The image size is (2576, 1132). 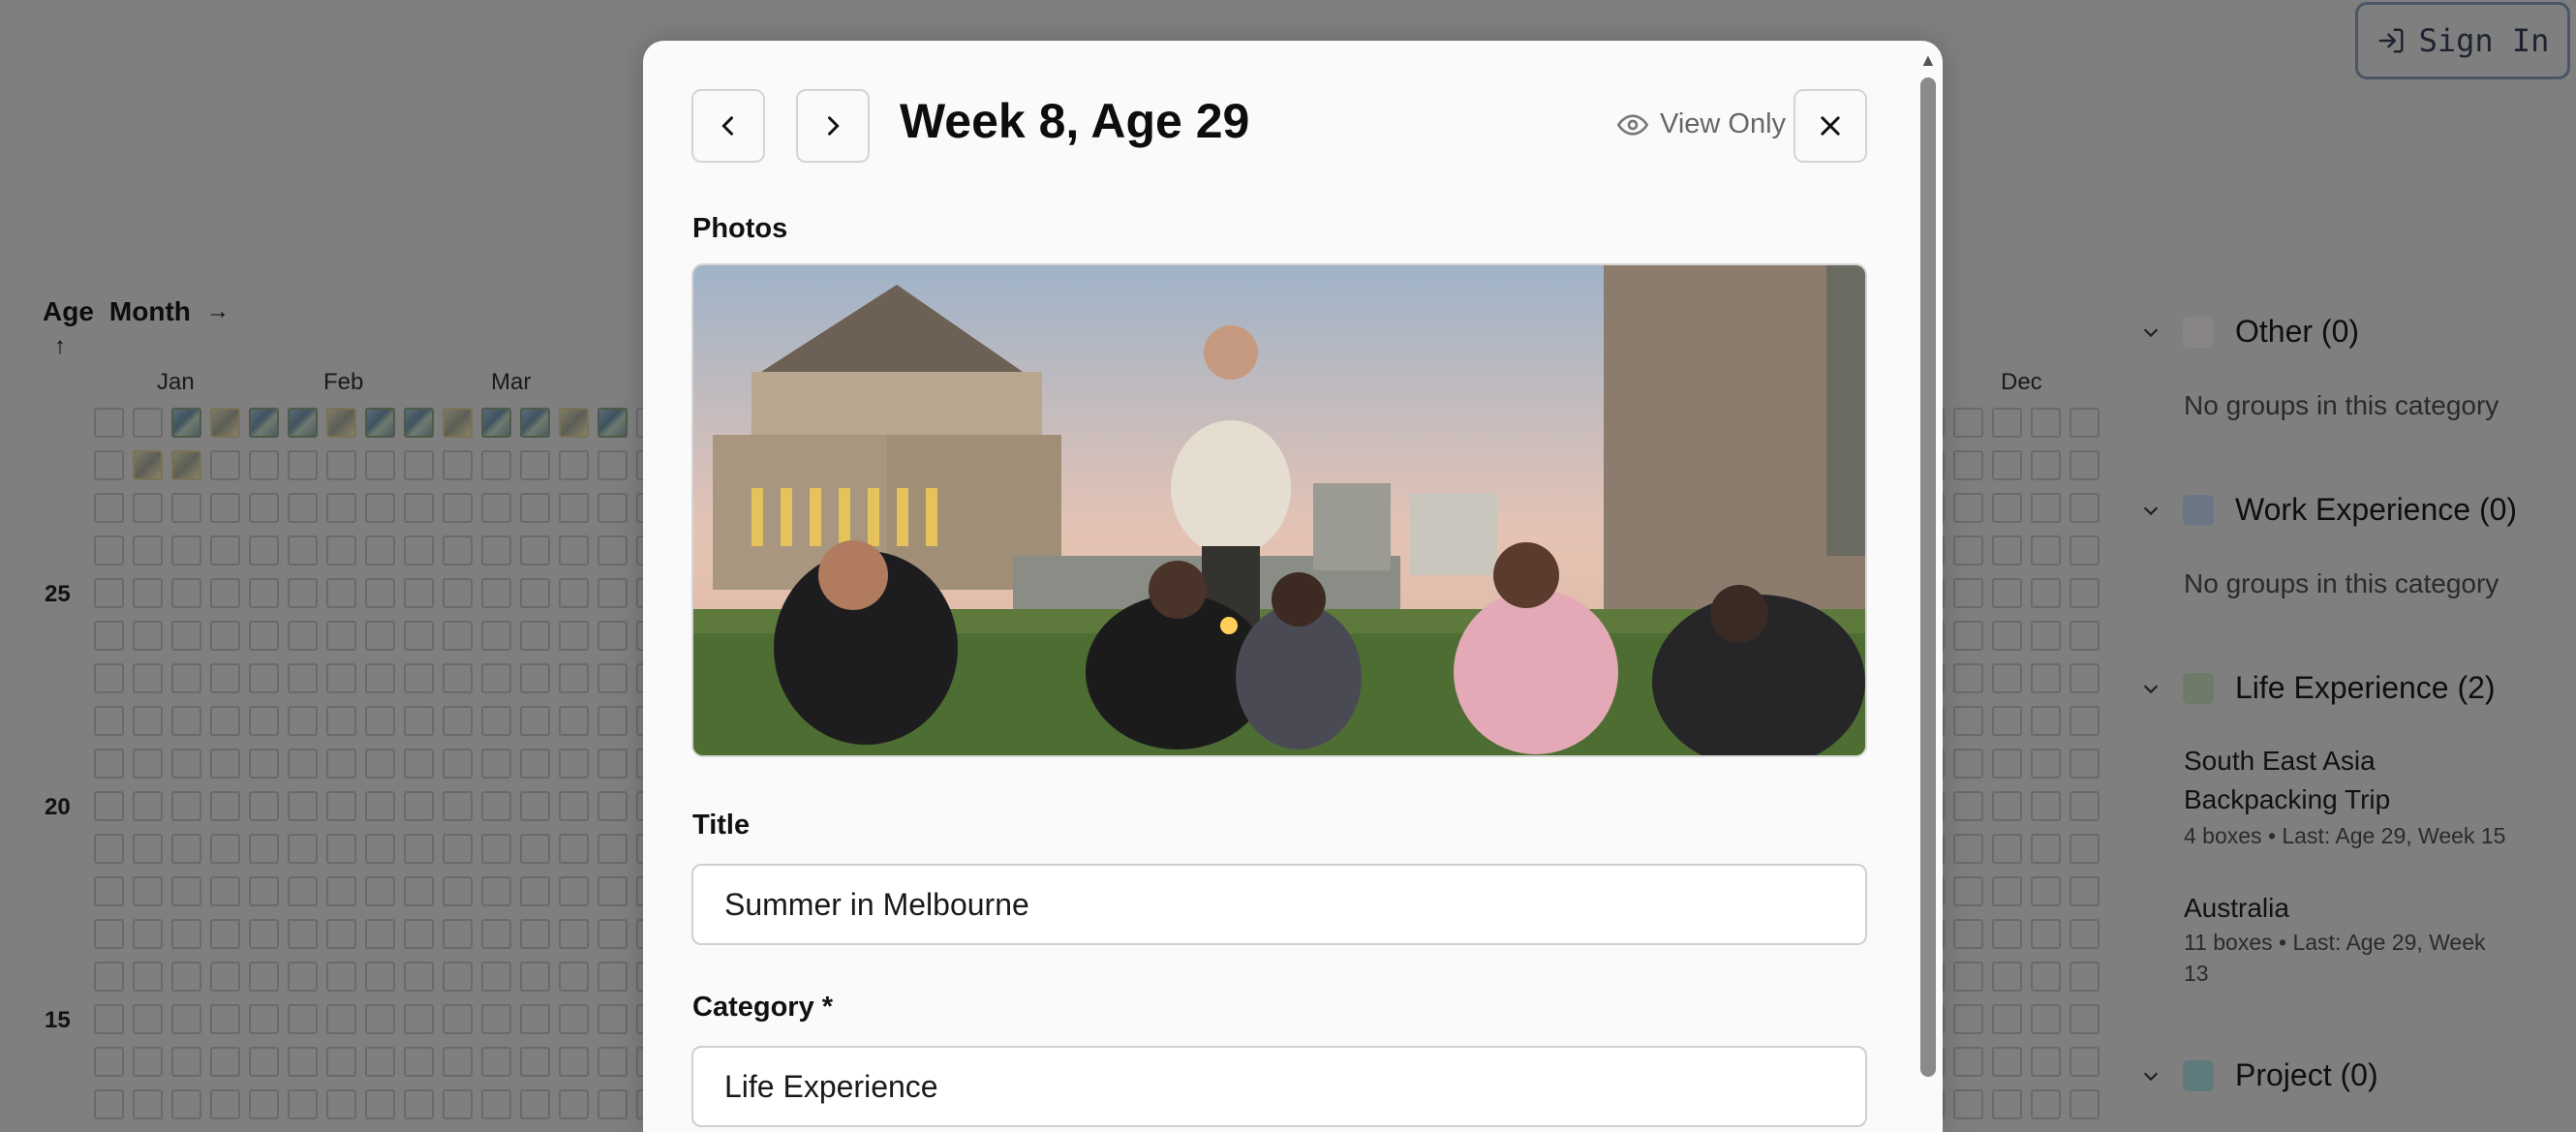 What do you see at coordinates (2328, 510) in the screenshot?
I see `category-work-experience: Work Experience (0)` at bounding box center [2328, 510].